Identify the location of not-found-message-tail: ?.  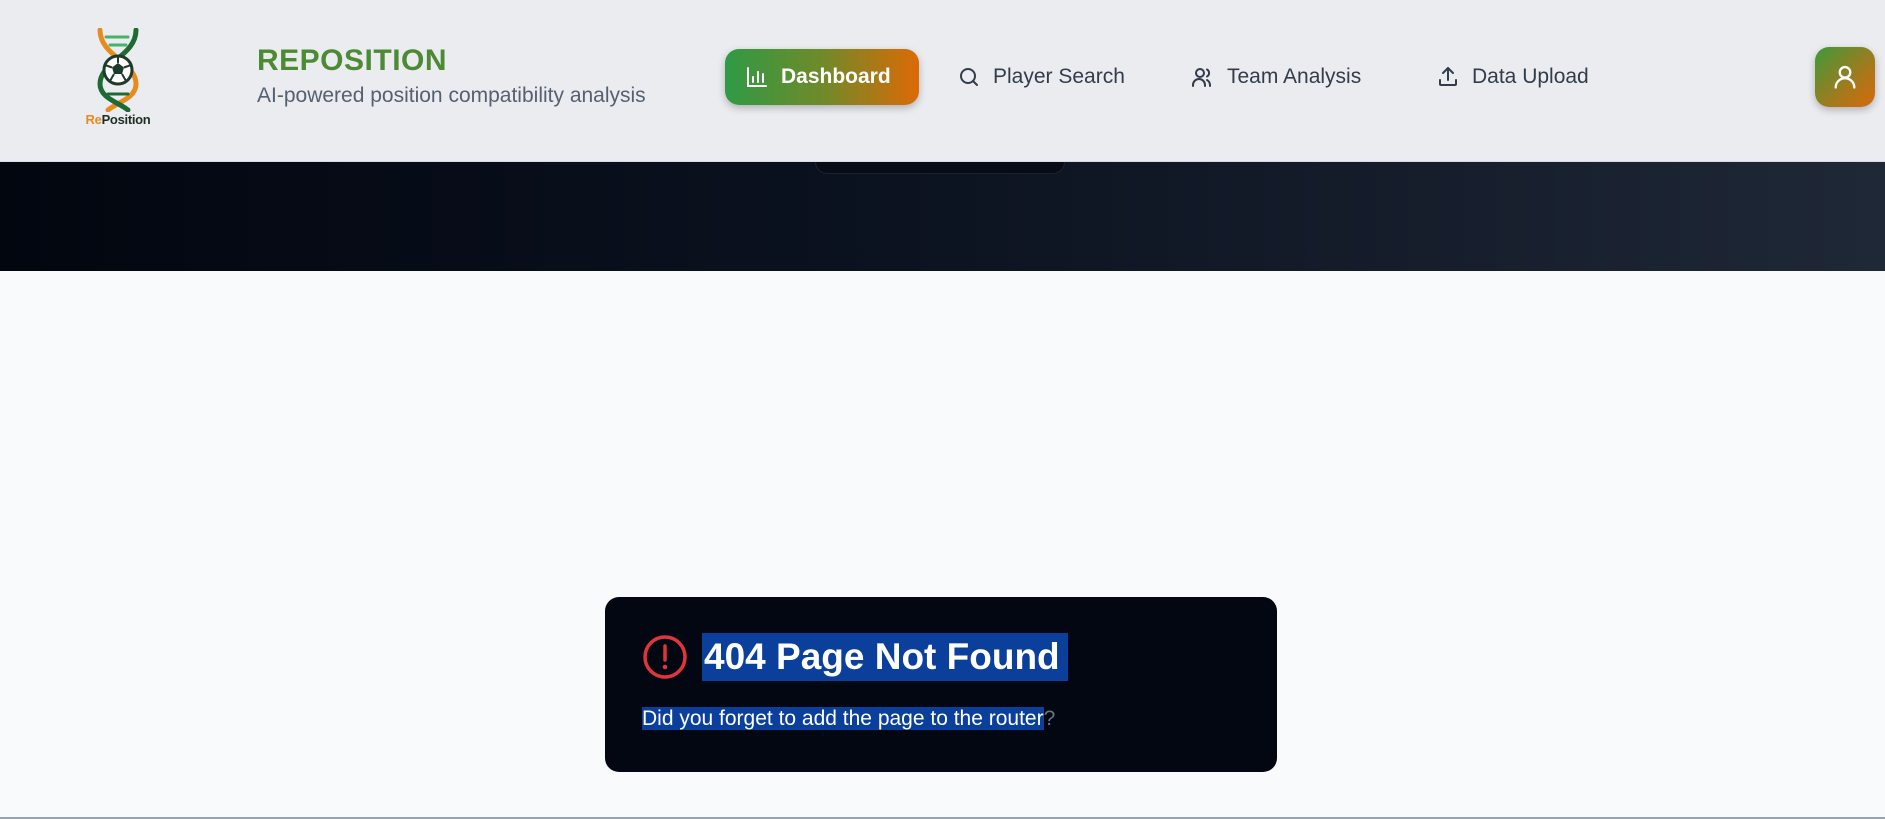
(1049, 718).